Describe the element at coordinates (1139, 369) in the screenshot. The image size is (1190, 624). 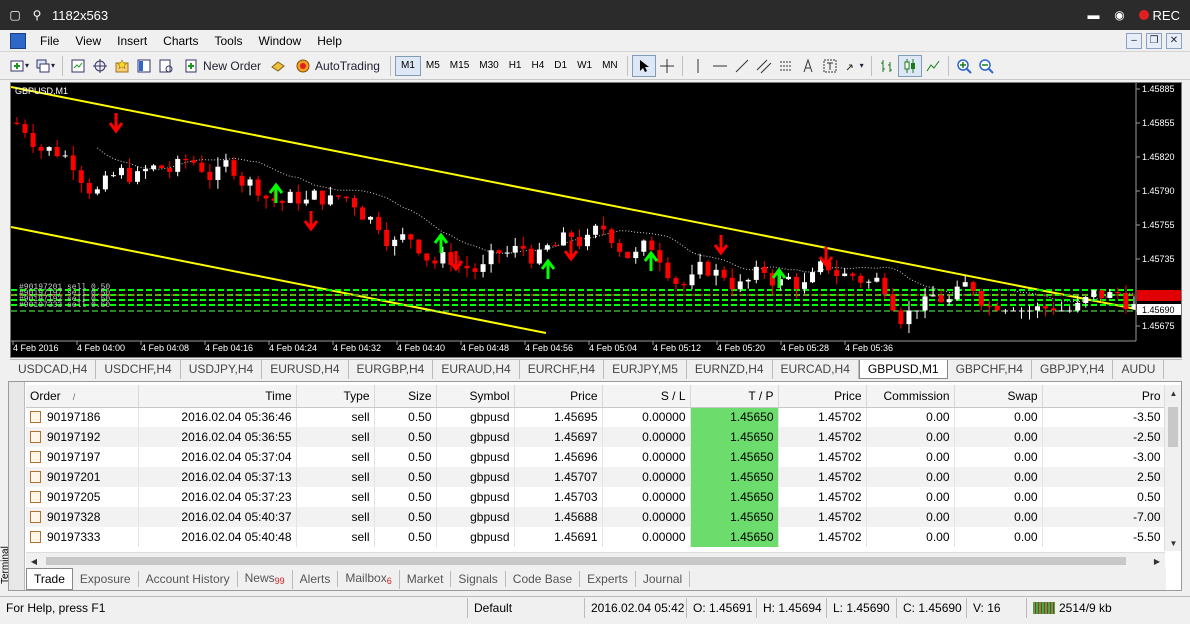
I see `chart-tab: AUDU` at that location.